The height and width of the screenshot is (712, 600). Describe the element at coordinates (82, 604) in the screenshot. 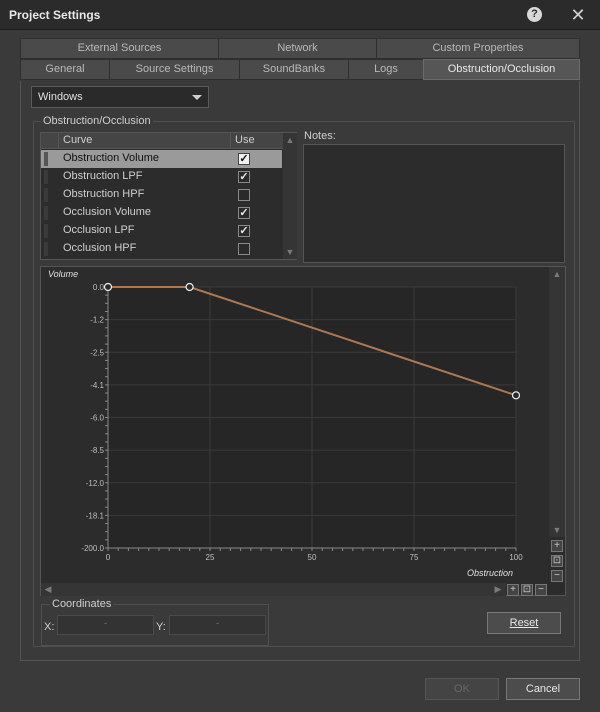

I see `coordinates-title: Coordinates` at that location.